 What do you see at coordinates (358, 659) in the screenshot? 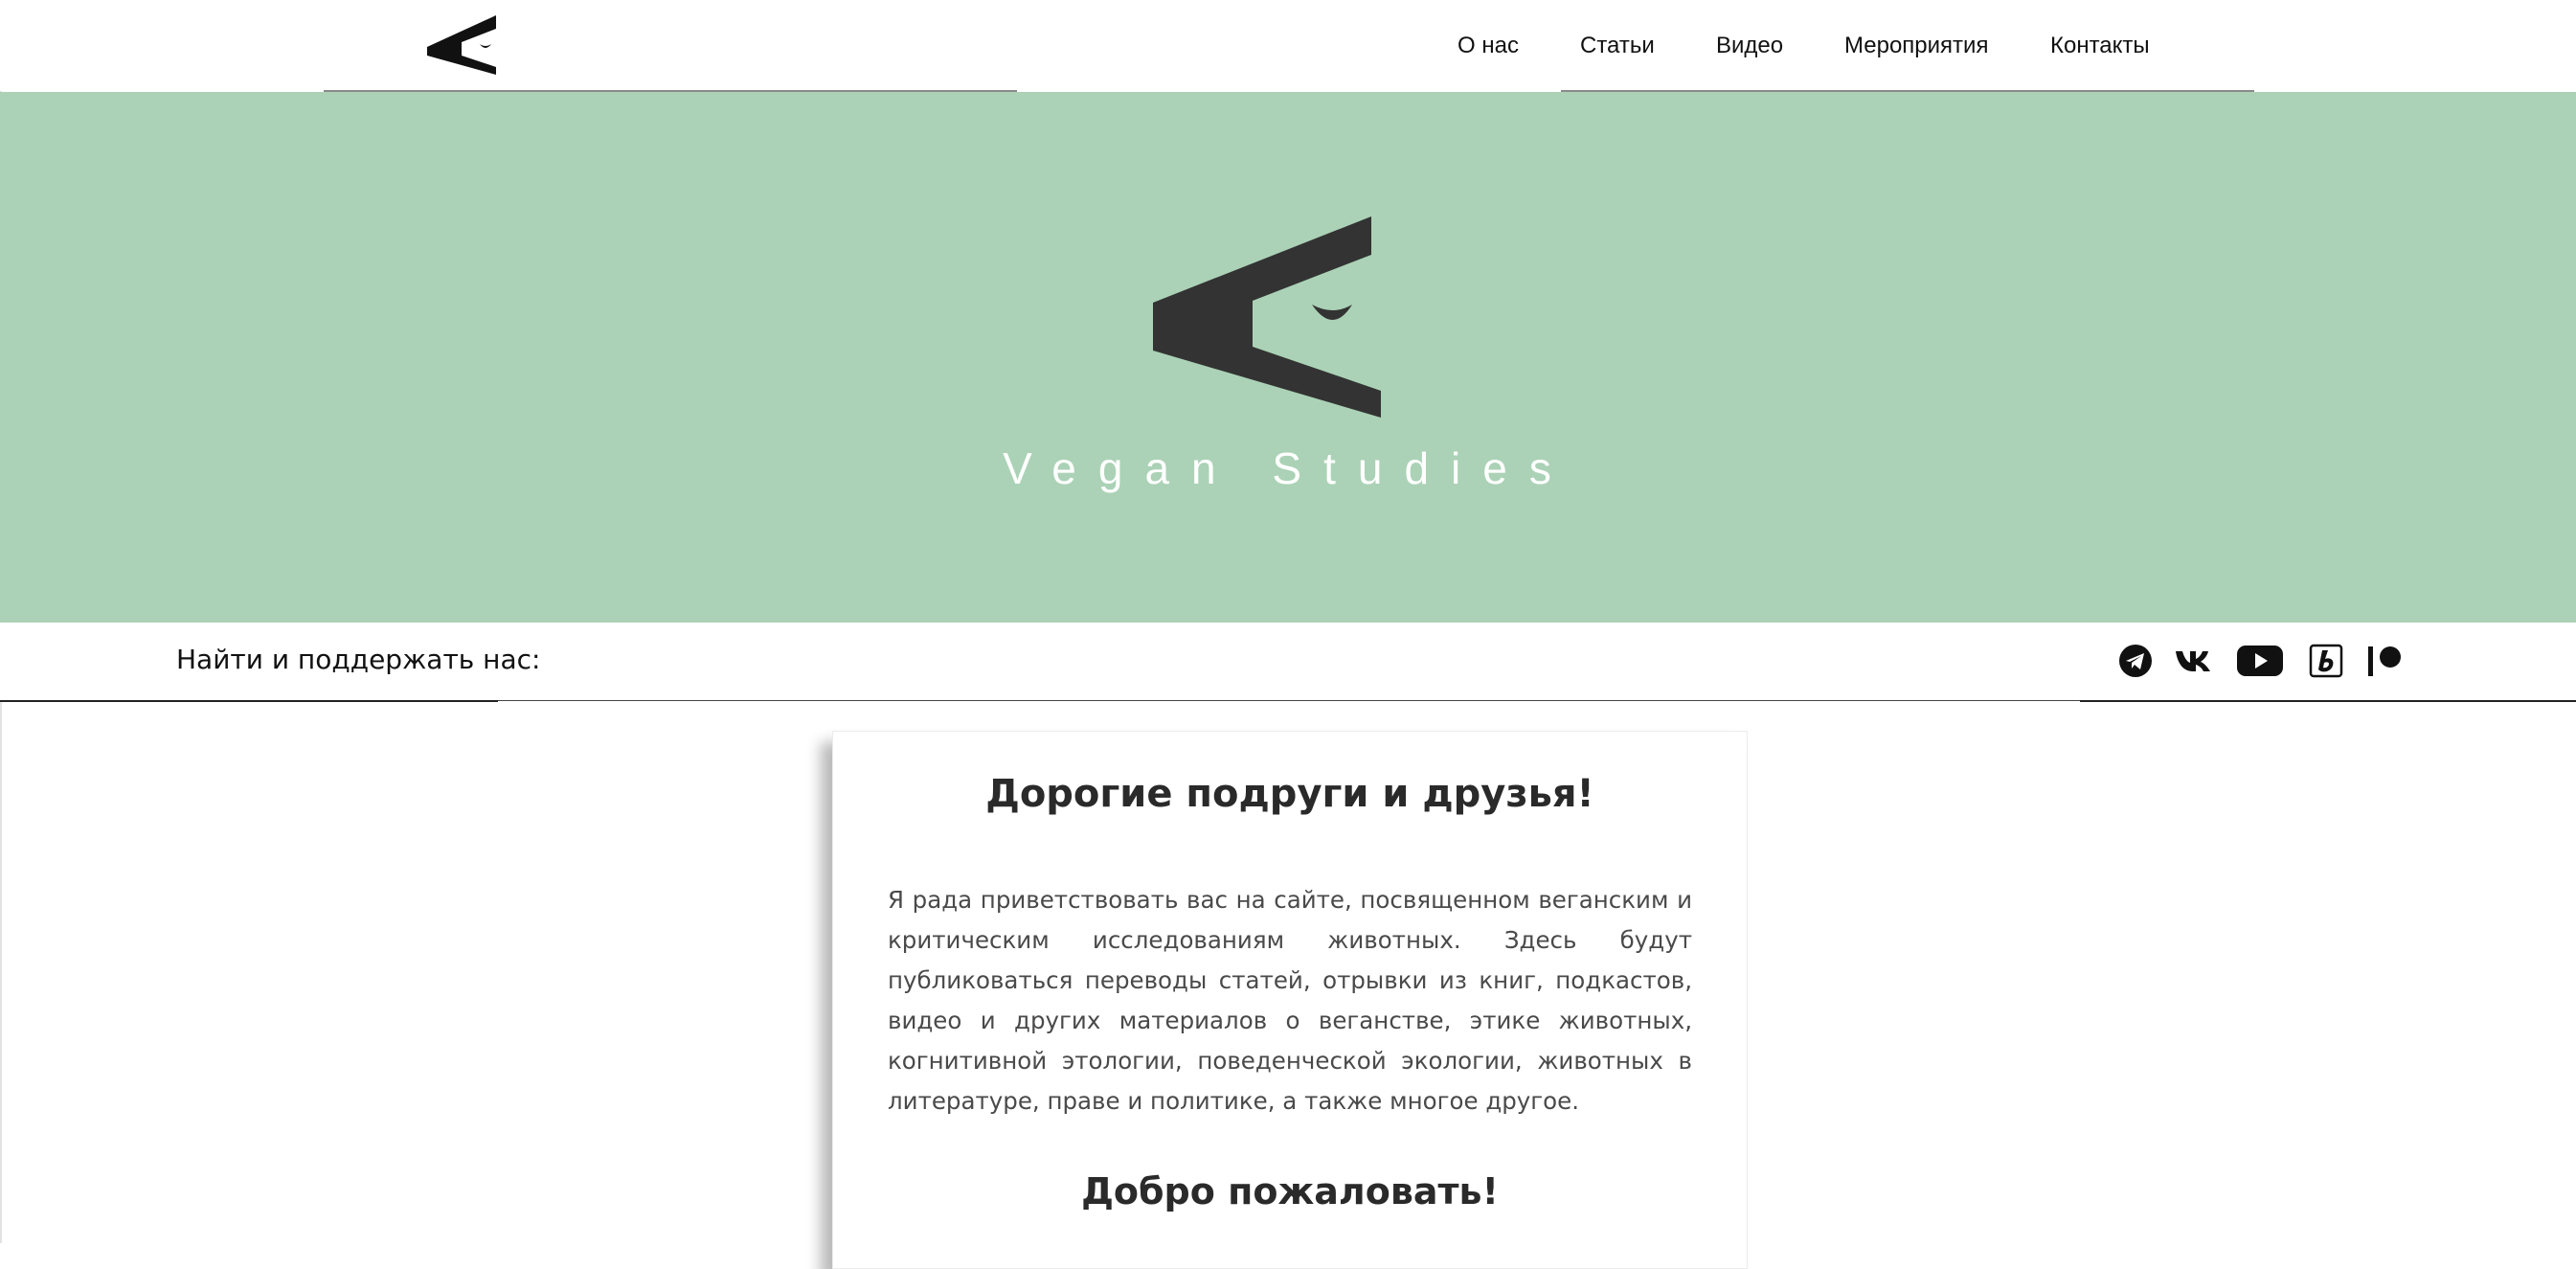
I see `support-label: Найти и поддержать нас:` at bounding box center [358, 659].